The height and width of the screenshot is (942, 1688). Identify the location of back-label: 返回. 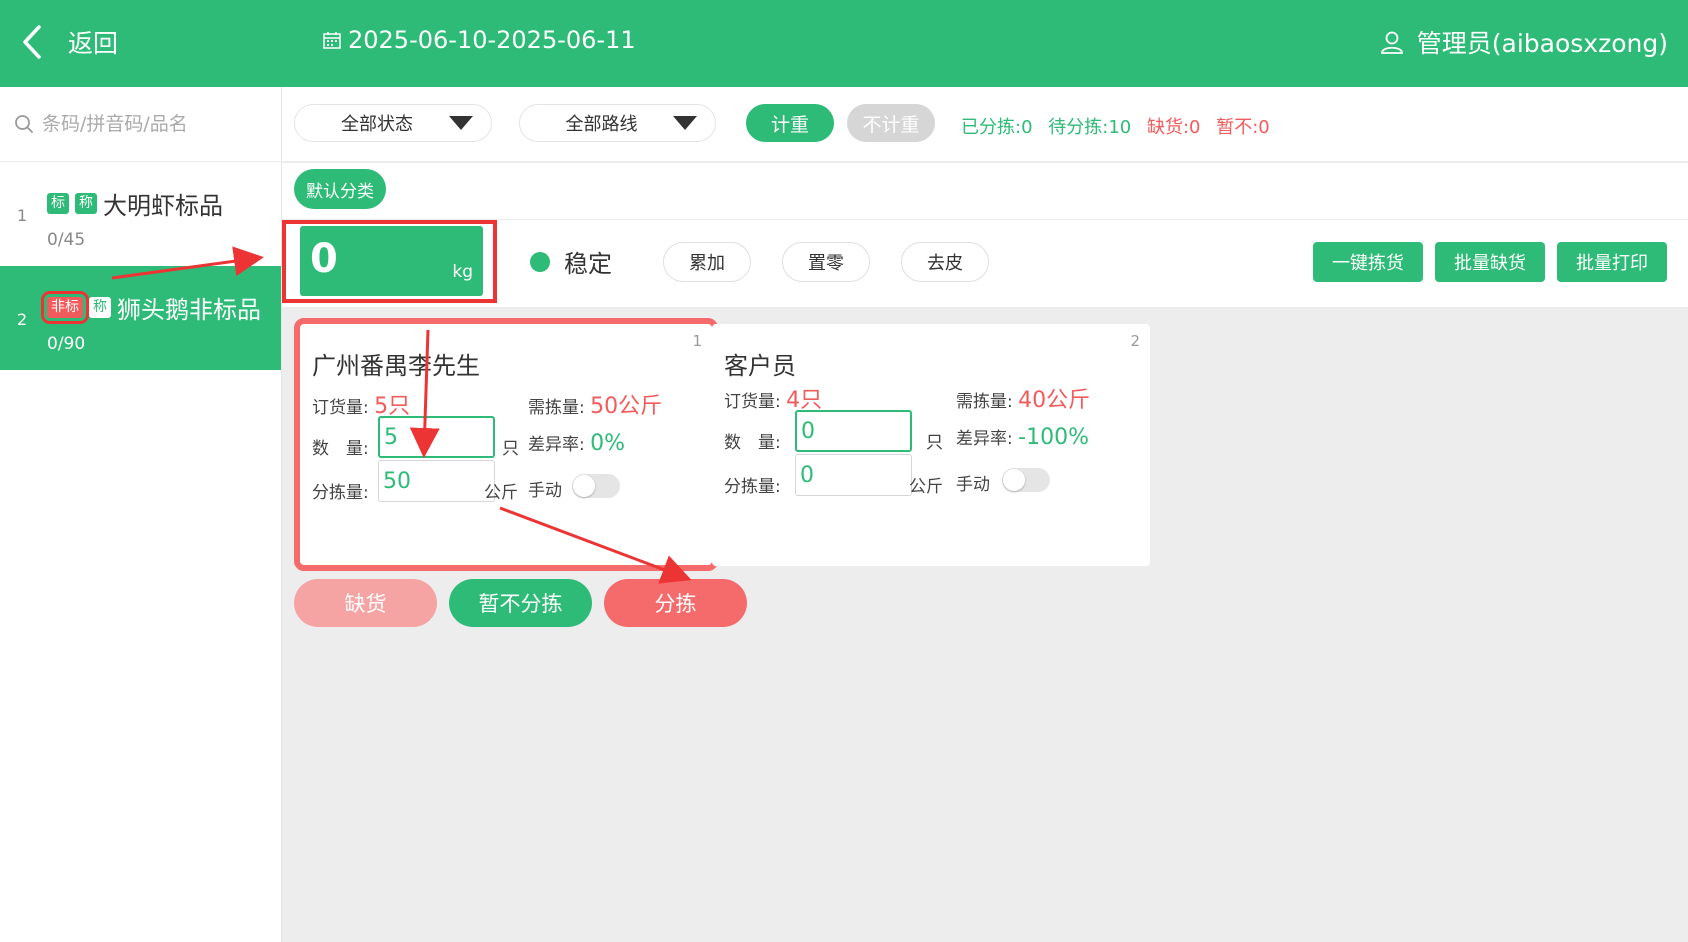
(93, 43).